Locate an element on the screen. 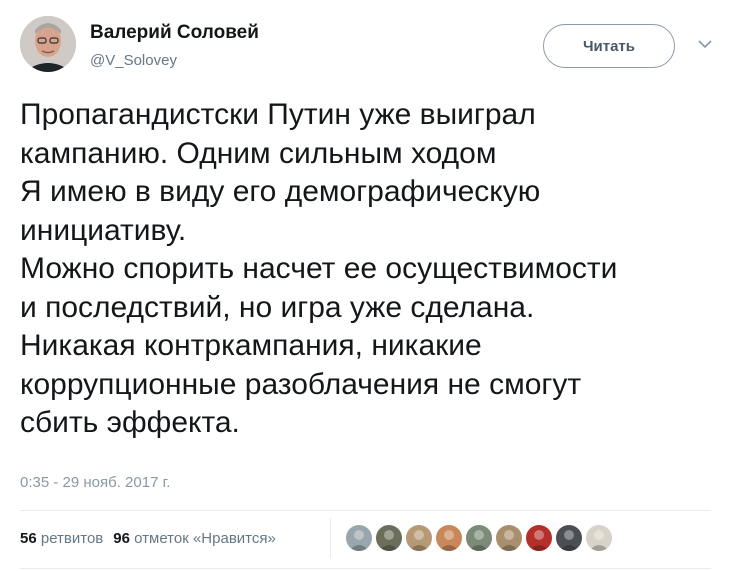  author-avatar is located at coordinates (48, 44).